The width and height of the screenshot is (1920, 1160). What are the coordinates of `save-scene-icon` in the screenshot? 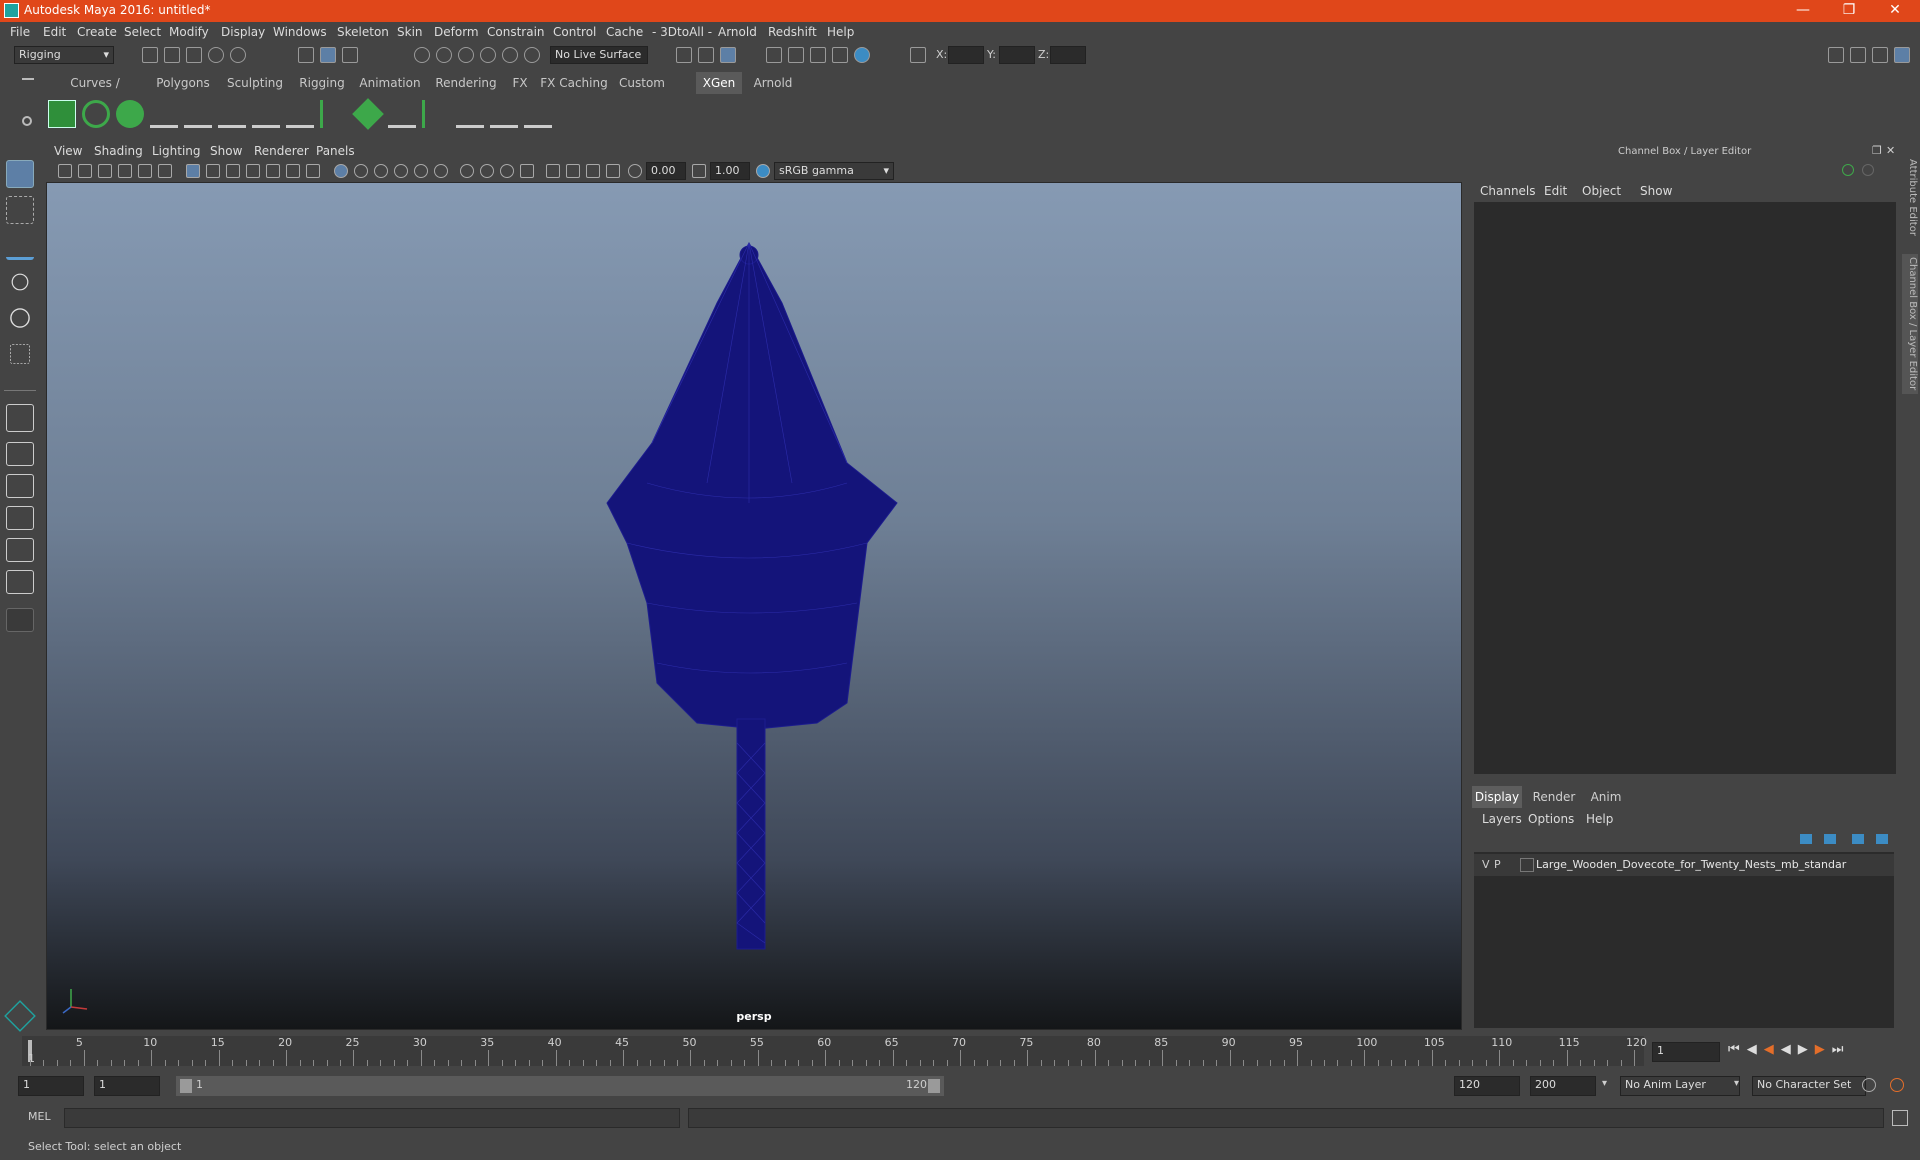 It's located at (194, 55).